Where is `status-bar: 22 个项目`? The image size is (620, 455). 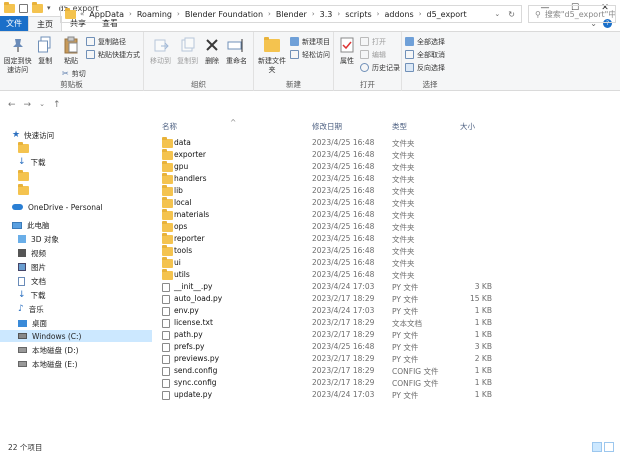
status-bar: 22 个项目 is located at coordinates (310, 447).